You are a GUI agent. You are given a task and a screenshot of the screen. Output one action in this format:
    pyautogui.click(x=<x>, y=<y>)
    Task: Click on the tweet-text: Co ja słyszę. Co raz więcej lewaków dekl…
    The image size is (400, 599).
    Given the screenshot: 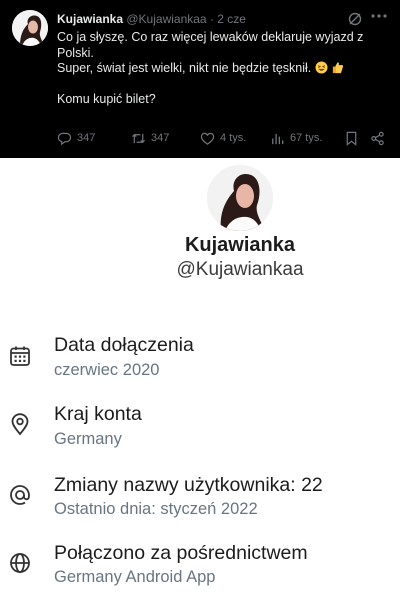 What is the action you would take?
    pyautogui.click(x=222, y=69)
    